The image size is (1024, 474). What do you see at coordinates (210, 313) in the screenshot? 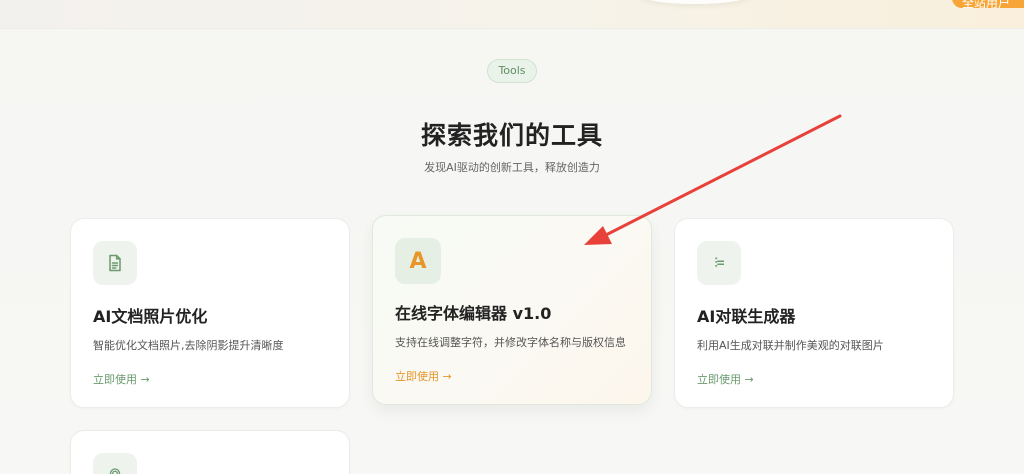
I see `tool-card-doc-photo: AI文档照片优化 智能优化文档照片,去除阴影提升清晰度 立即使用 →` at bounding box center [210, 313].